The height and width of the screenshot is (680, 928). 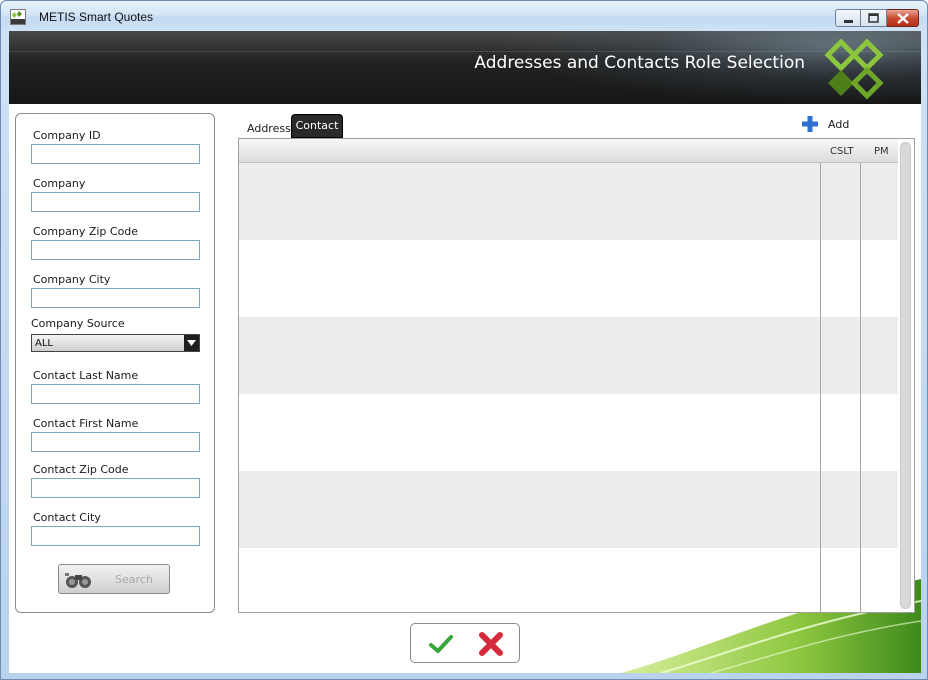 I want to click on company-input, so click(x=115, y=202).